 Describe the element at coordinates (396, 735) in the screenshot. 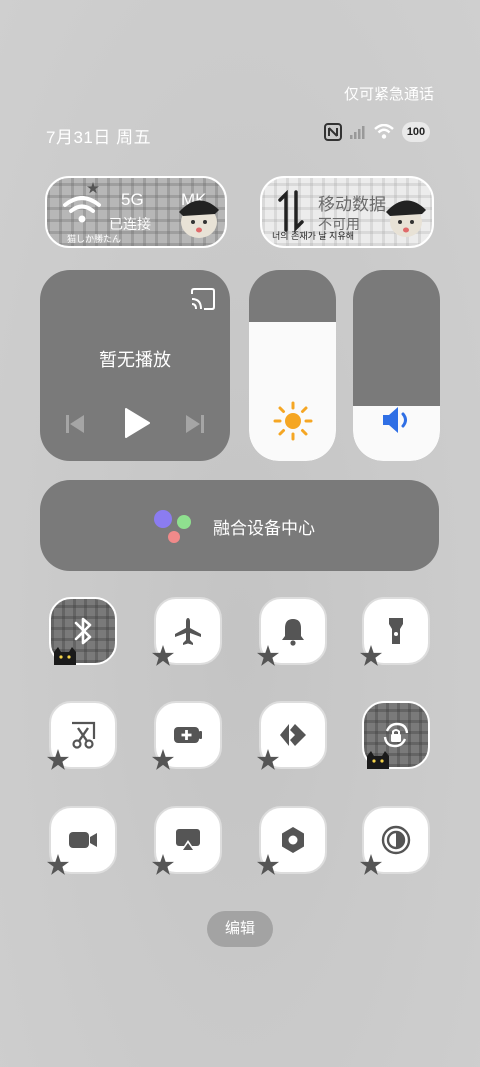

I see `rotation-lock-icon` at that location.